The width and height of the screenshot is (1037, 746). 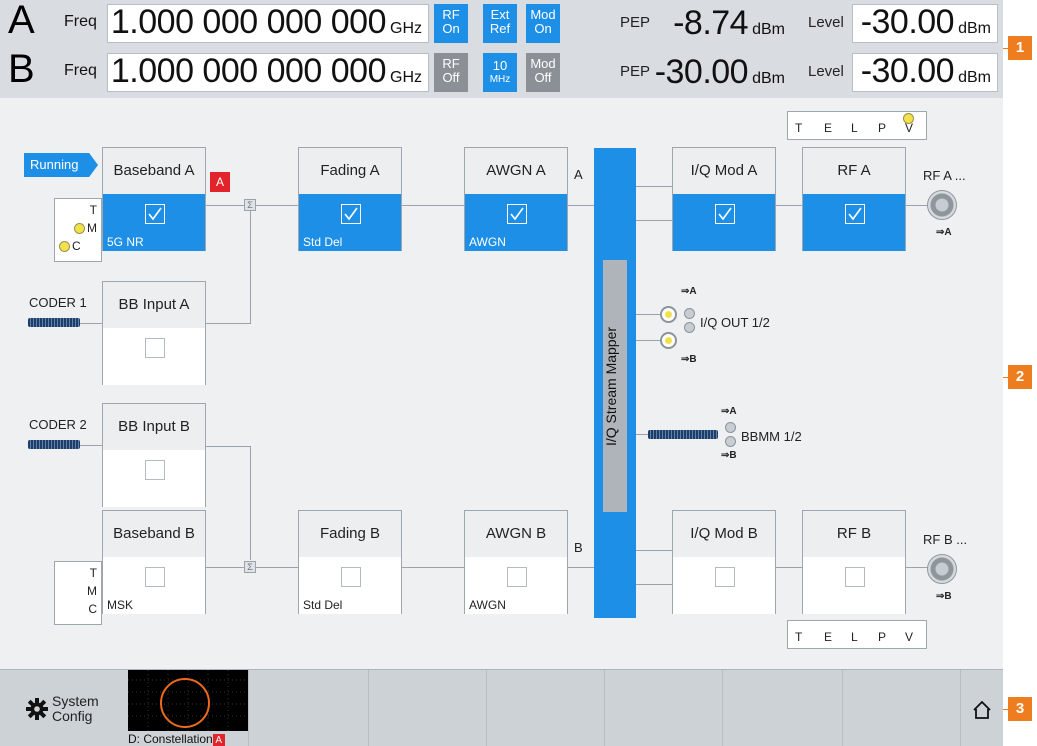 What do you see at coordinates (350, 562) in the screenshot?
I see `fading-b-block: Fading B Std Del` at bounding box center [350, 562].